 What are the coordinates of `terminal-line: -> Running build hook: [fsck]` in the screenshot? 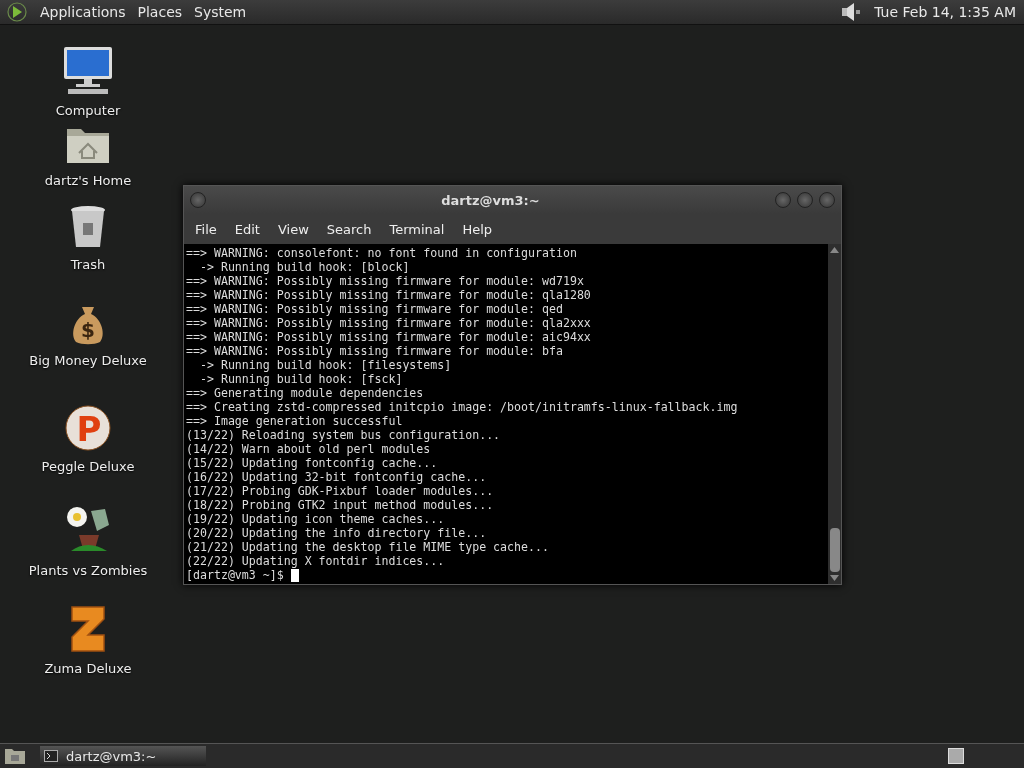 It's located at (301, 379).